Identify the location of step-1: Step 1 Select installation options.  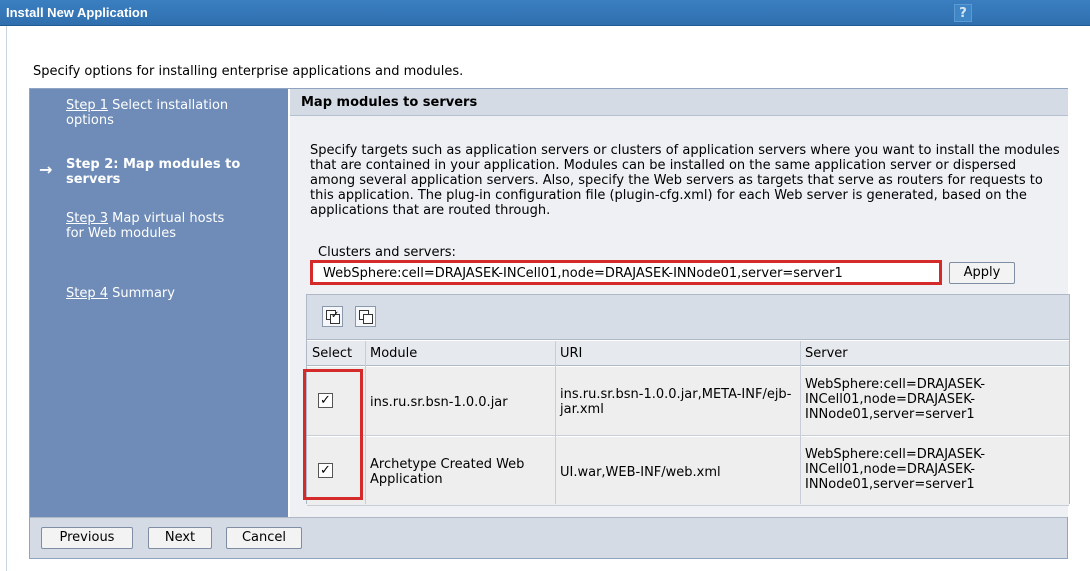
(166, 113).